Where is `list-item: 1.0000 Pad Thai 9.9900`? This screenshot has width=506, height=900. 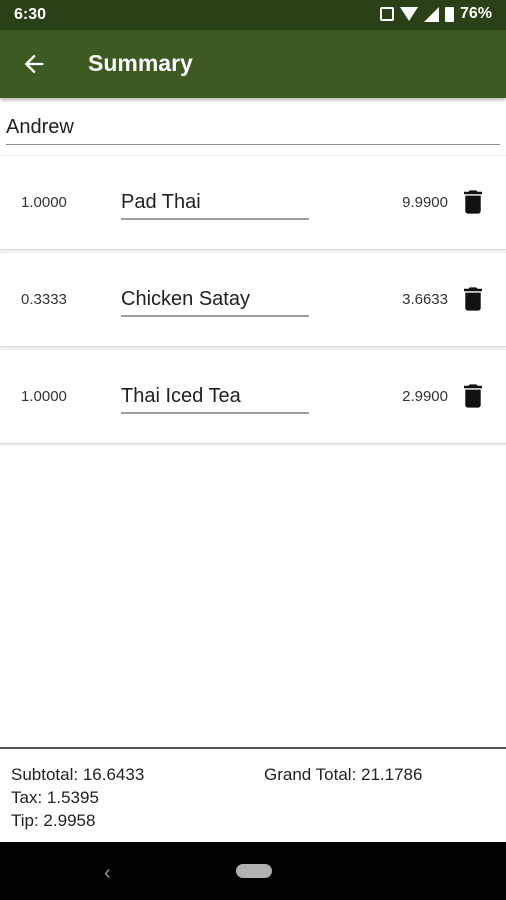
list-item: 1.0000 Pad Thai 9.9900 is located at coordinates (253, 202).